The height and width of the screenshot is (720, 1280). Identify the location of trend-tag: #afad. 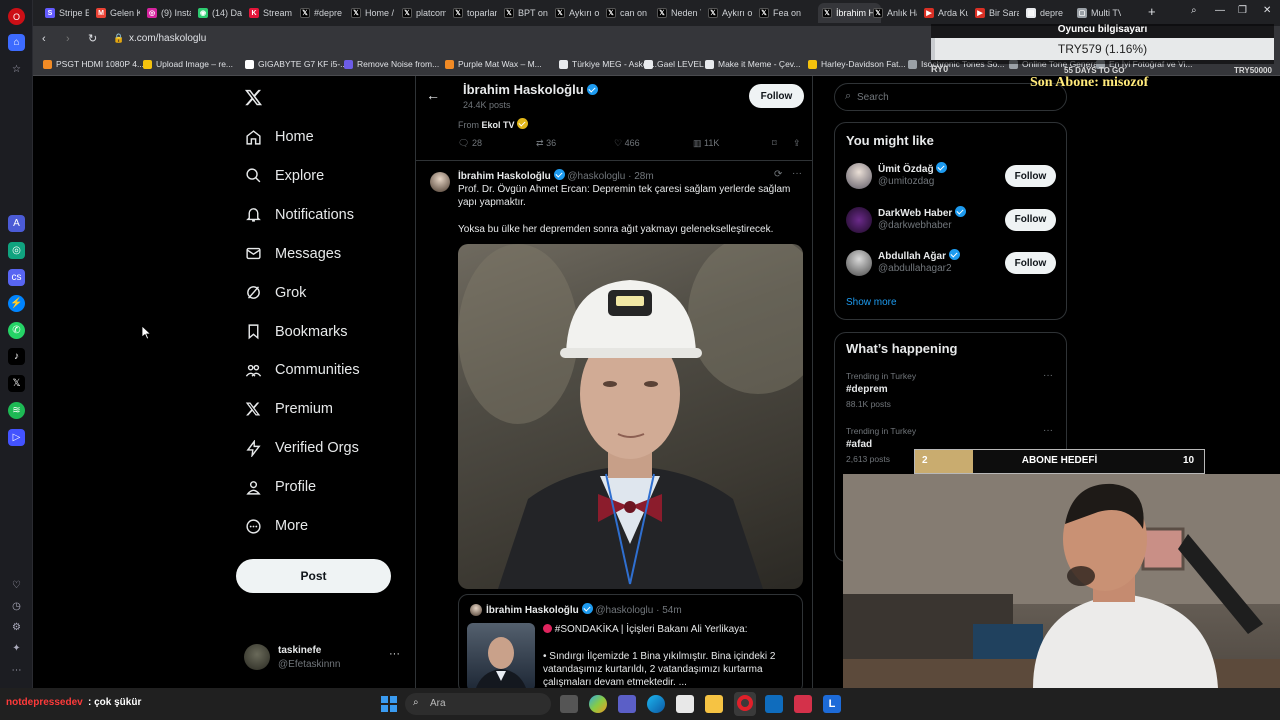
(859, 444).